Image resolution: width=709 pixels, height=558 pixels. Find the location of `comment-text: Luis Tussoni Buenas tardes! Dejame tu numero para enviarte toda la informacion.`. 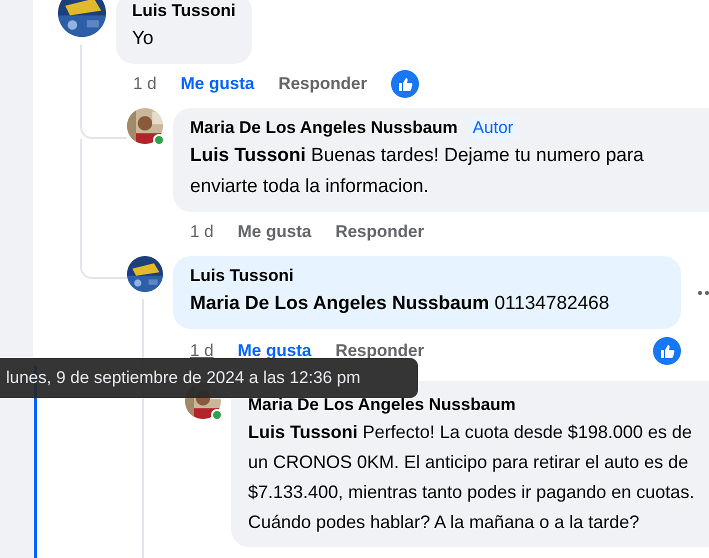

comment-text: Luis Tussoni Buenas tardes! Dejame tu numero para enviarte toda la informacion. is located at coordinates (417, 171).